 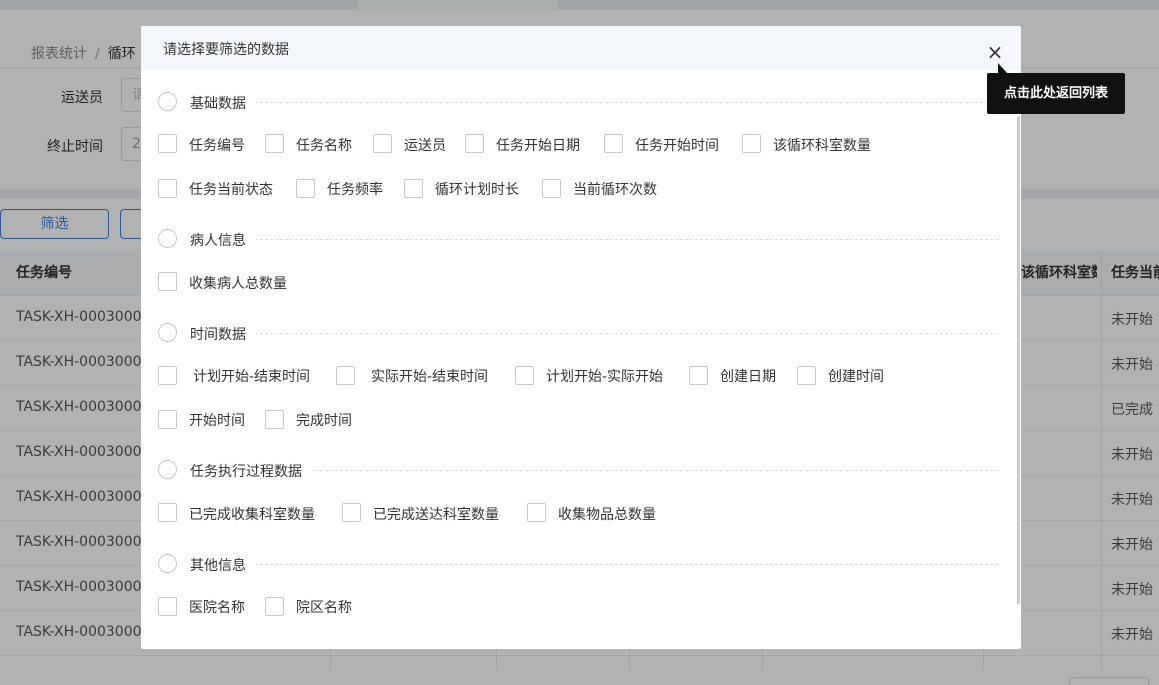 What do you see at coordinates (217, 420) in the screenshot?
I see `option-label: 开始时间` at bounding box center [217, 420].